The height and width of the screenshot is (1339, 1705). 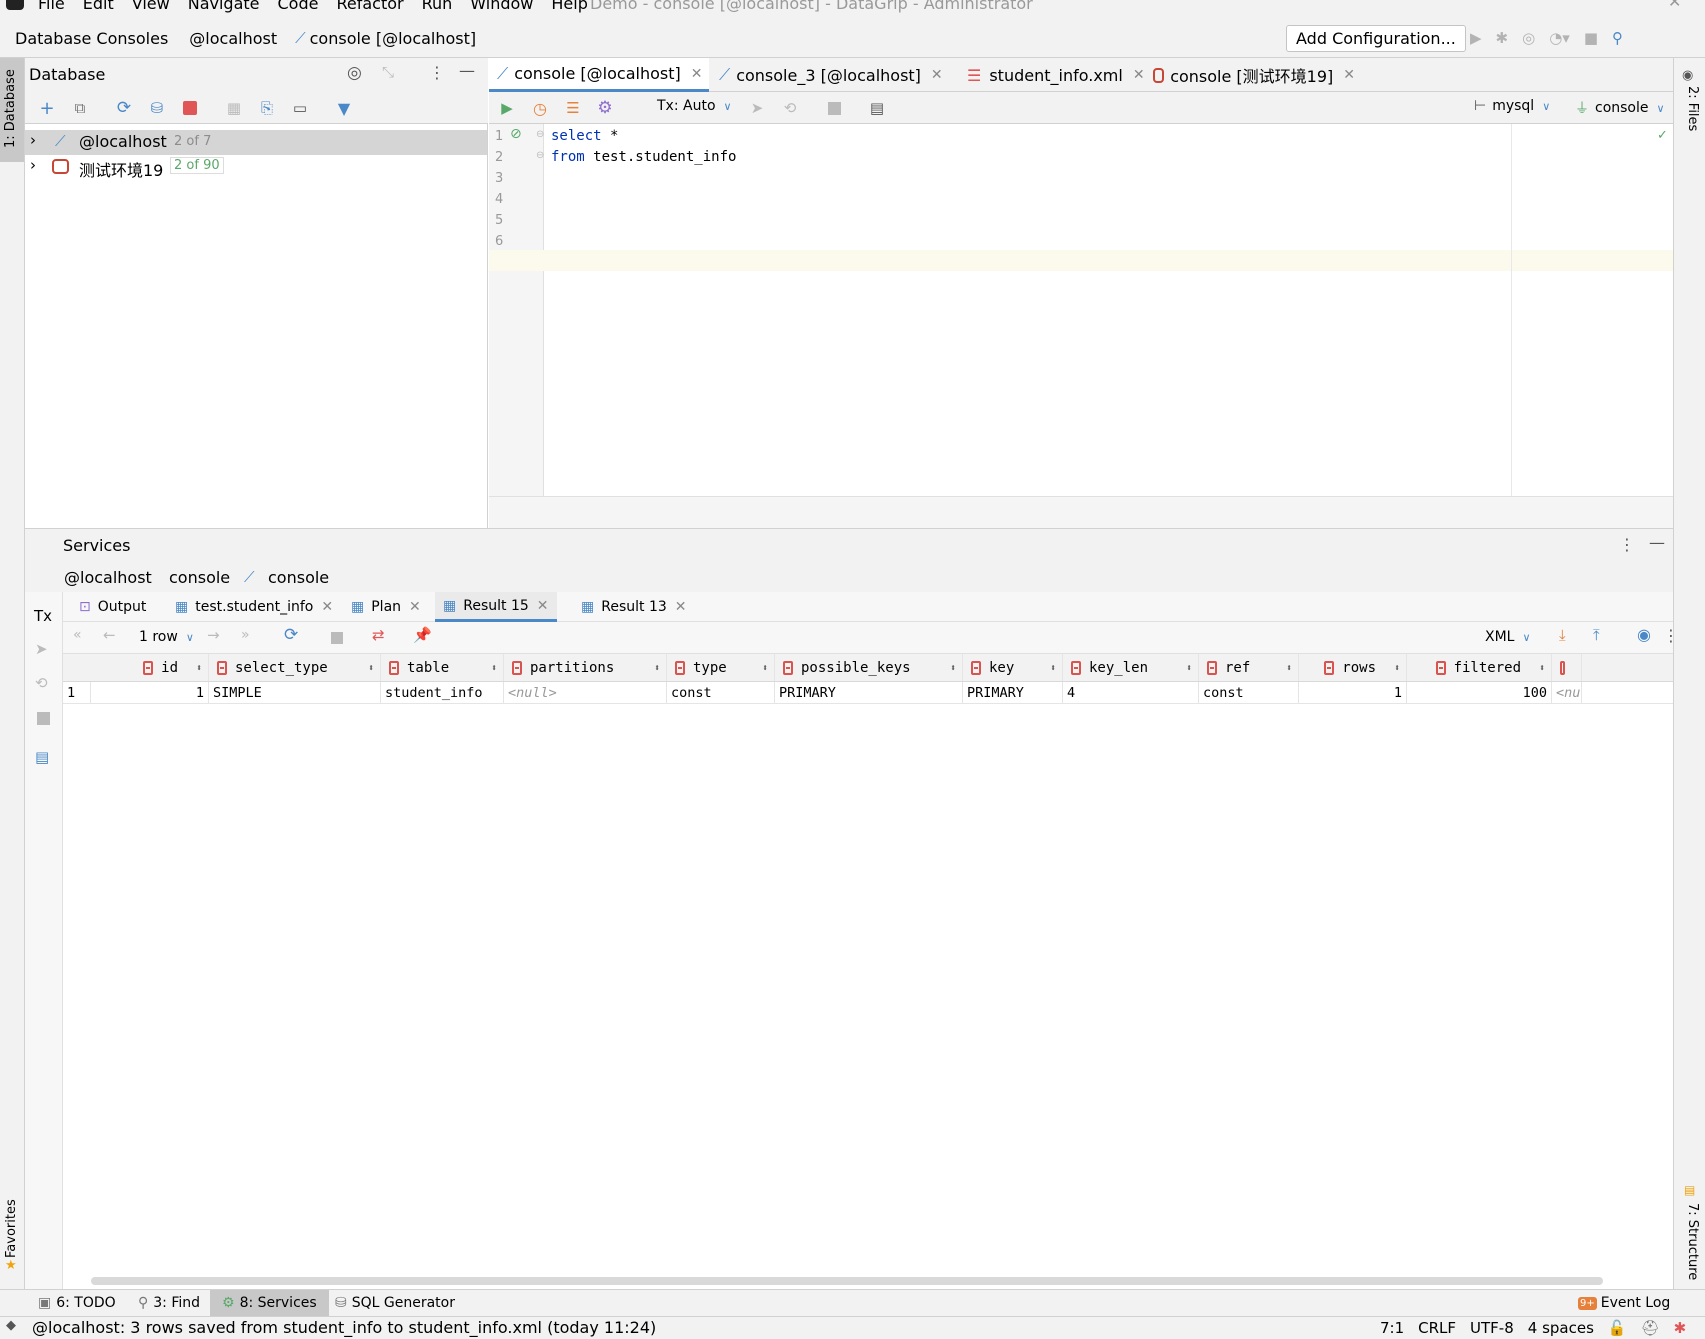 What do you see at coordinates (77, 1303) in the screenshot?
I see `tool-tab-todo: ▣ 6: TODO` at bounding box center [77, 1303].